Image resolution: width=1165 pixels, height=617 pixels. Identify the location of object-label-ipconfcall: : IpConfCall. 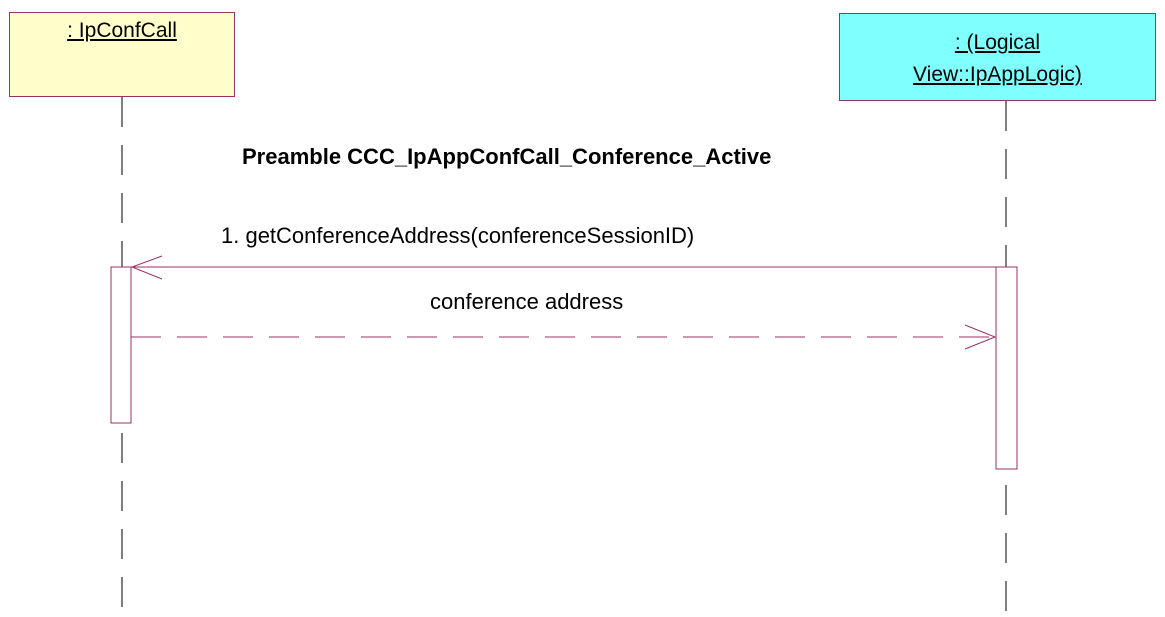
(122, 30).